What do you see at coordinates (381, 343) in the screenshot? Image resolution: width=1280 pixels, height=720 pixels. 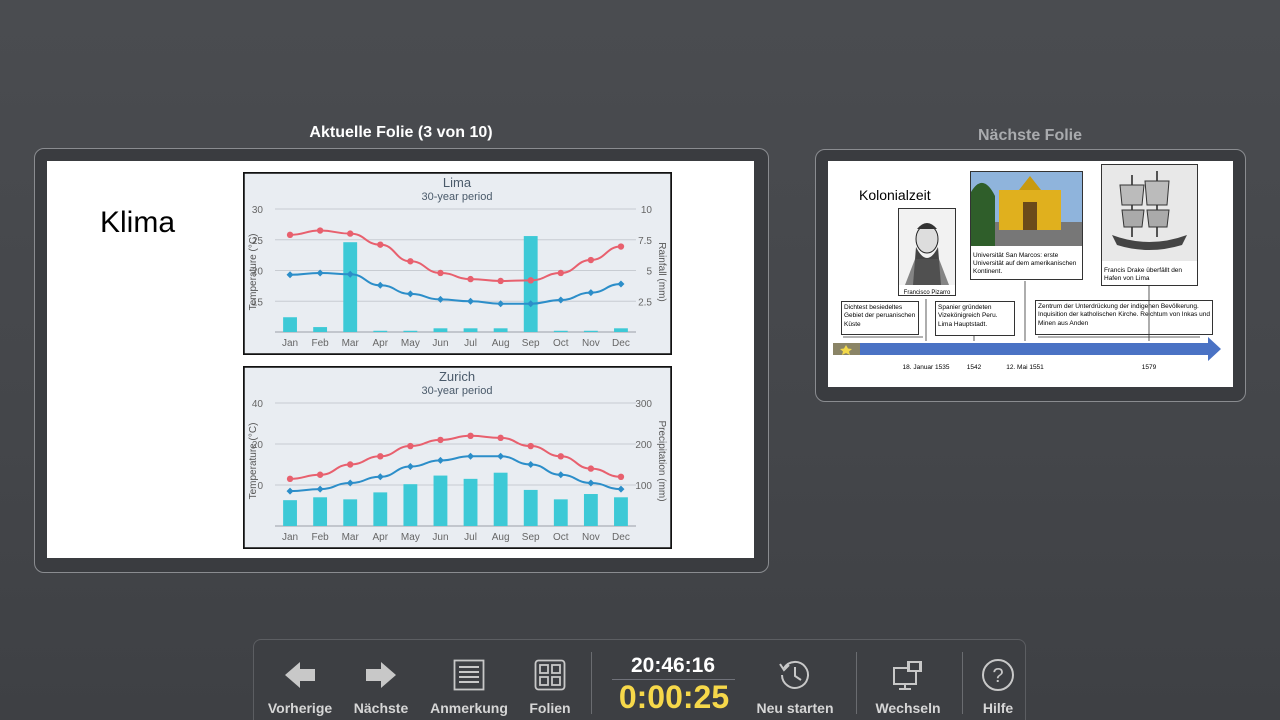 I see `x-tick-label: Apr` at bounding box center [381, 343].